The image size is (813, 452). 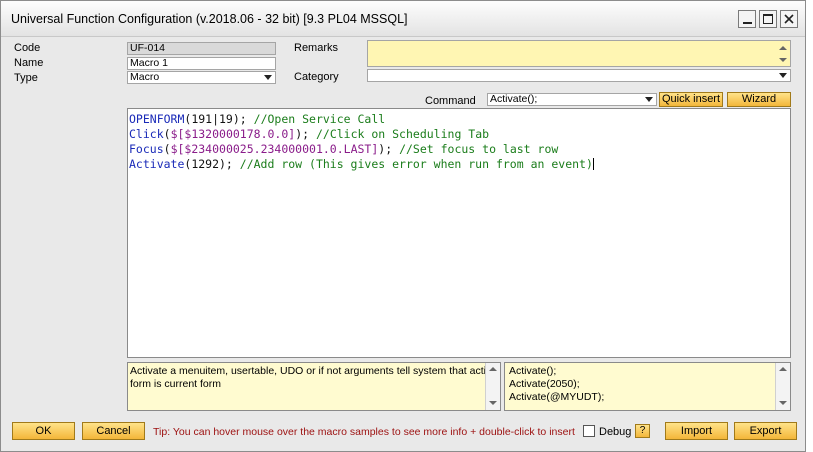 What do you see at coordinates (647, 397) in the screenshot?
I see `sample-item: Activate(@MYUDT);` at bounding box center [647, 397].